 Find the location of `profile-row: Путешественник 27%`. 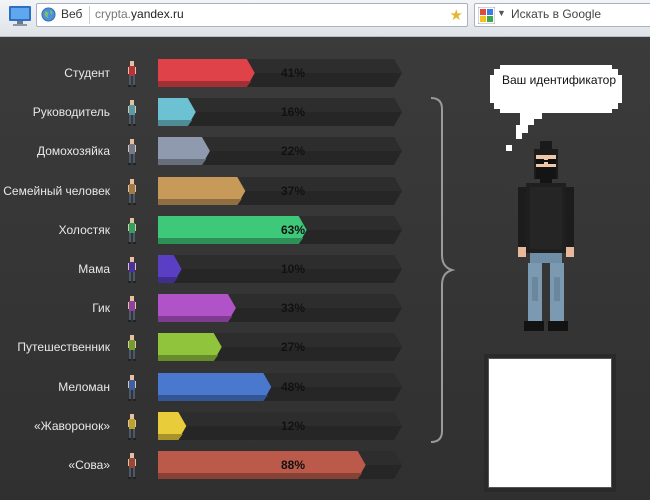

profile-row: Путешественник 27% is located at coordinates (210, 348).